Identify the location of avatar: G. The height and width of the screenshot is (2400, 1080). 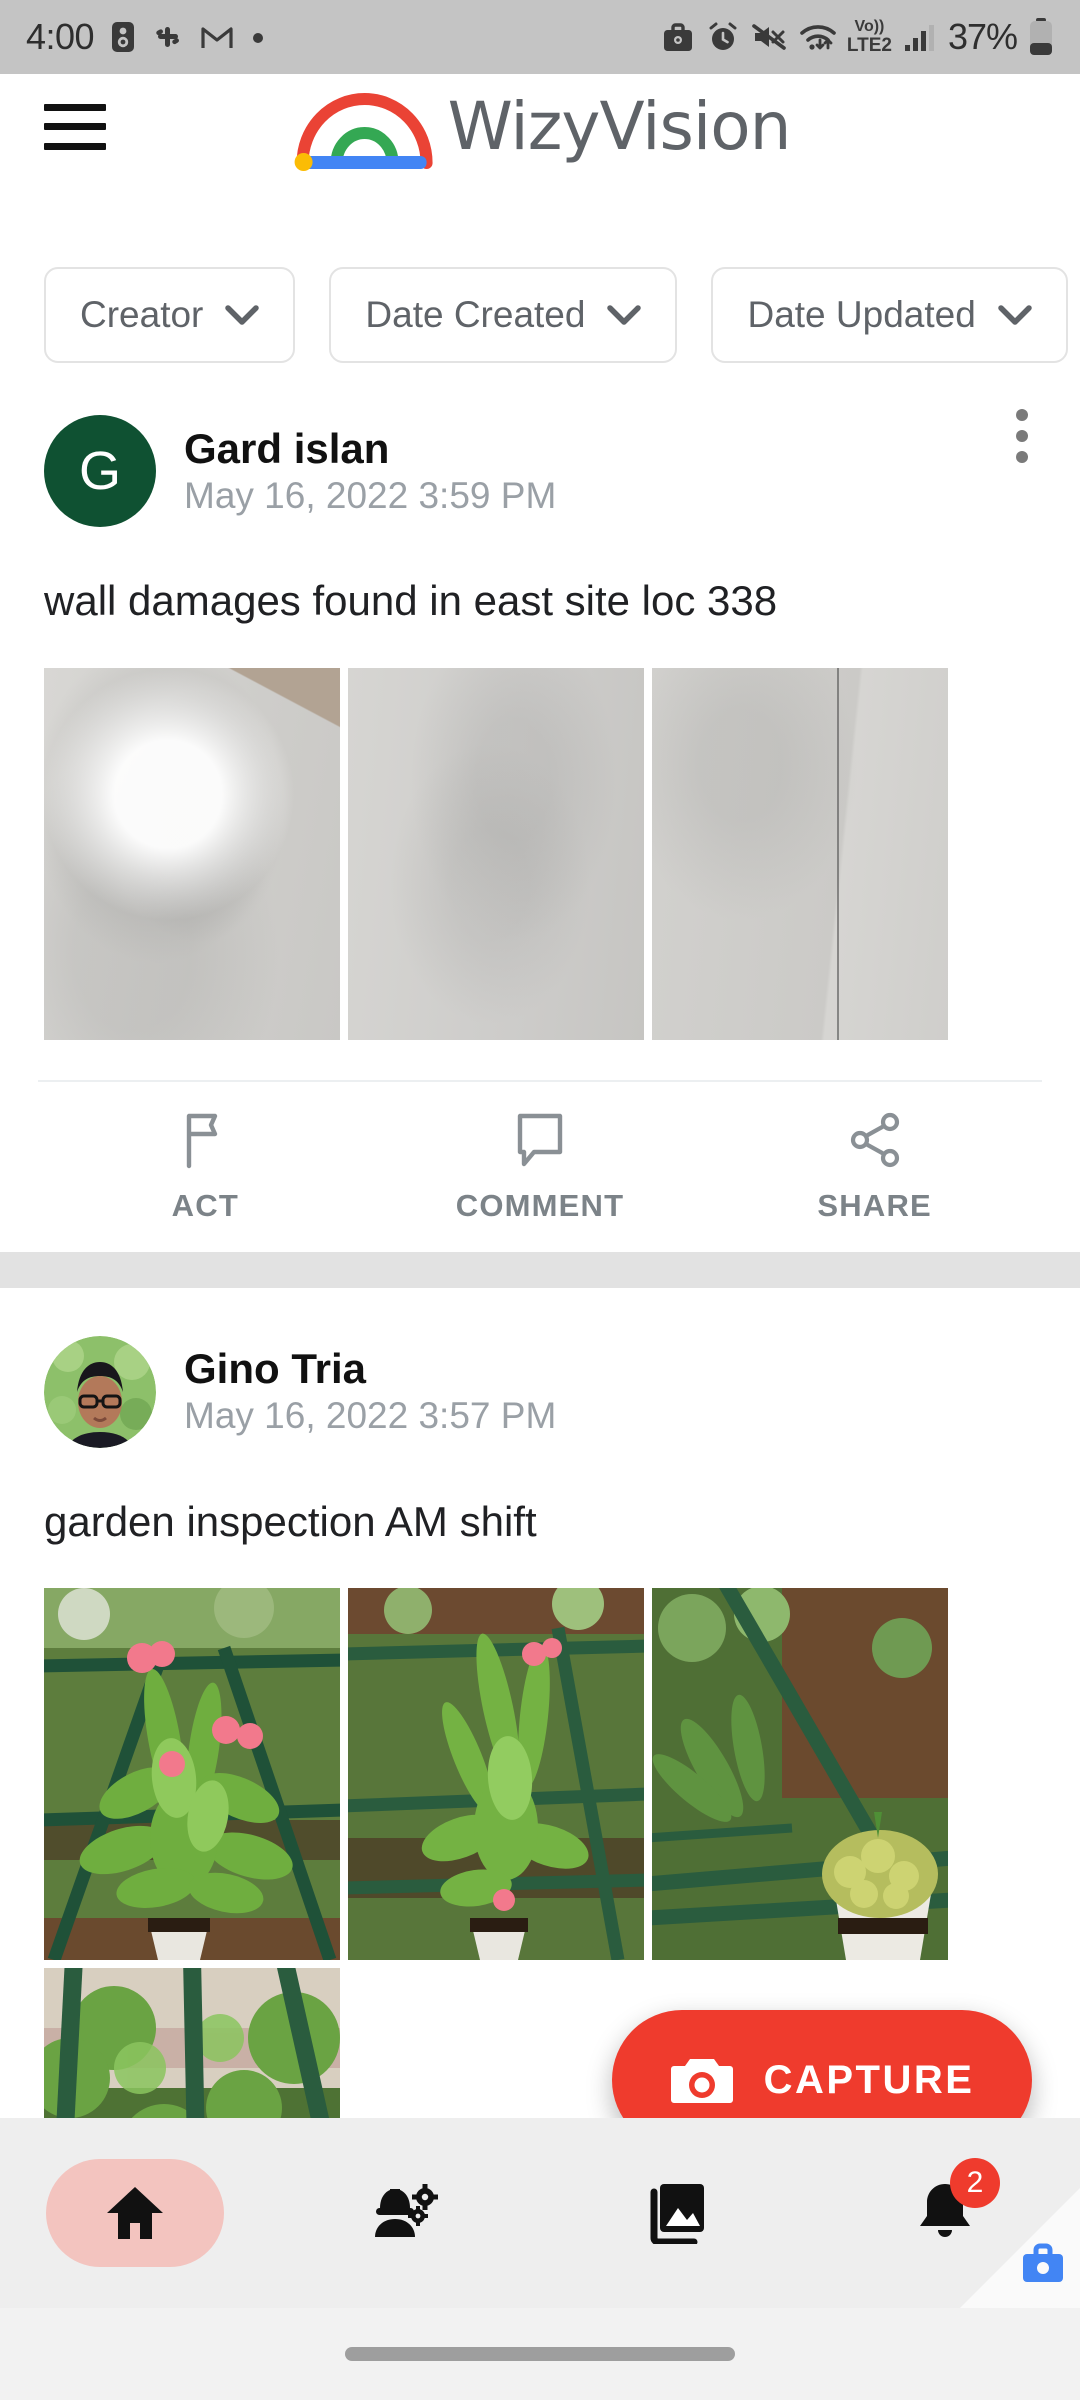
(100, 471).